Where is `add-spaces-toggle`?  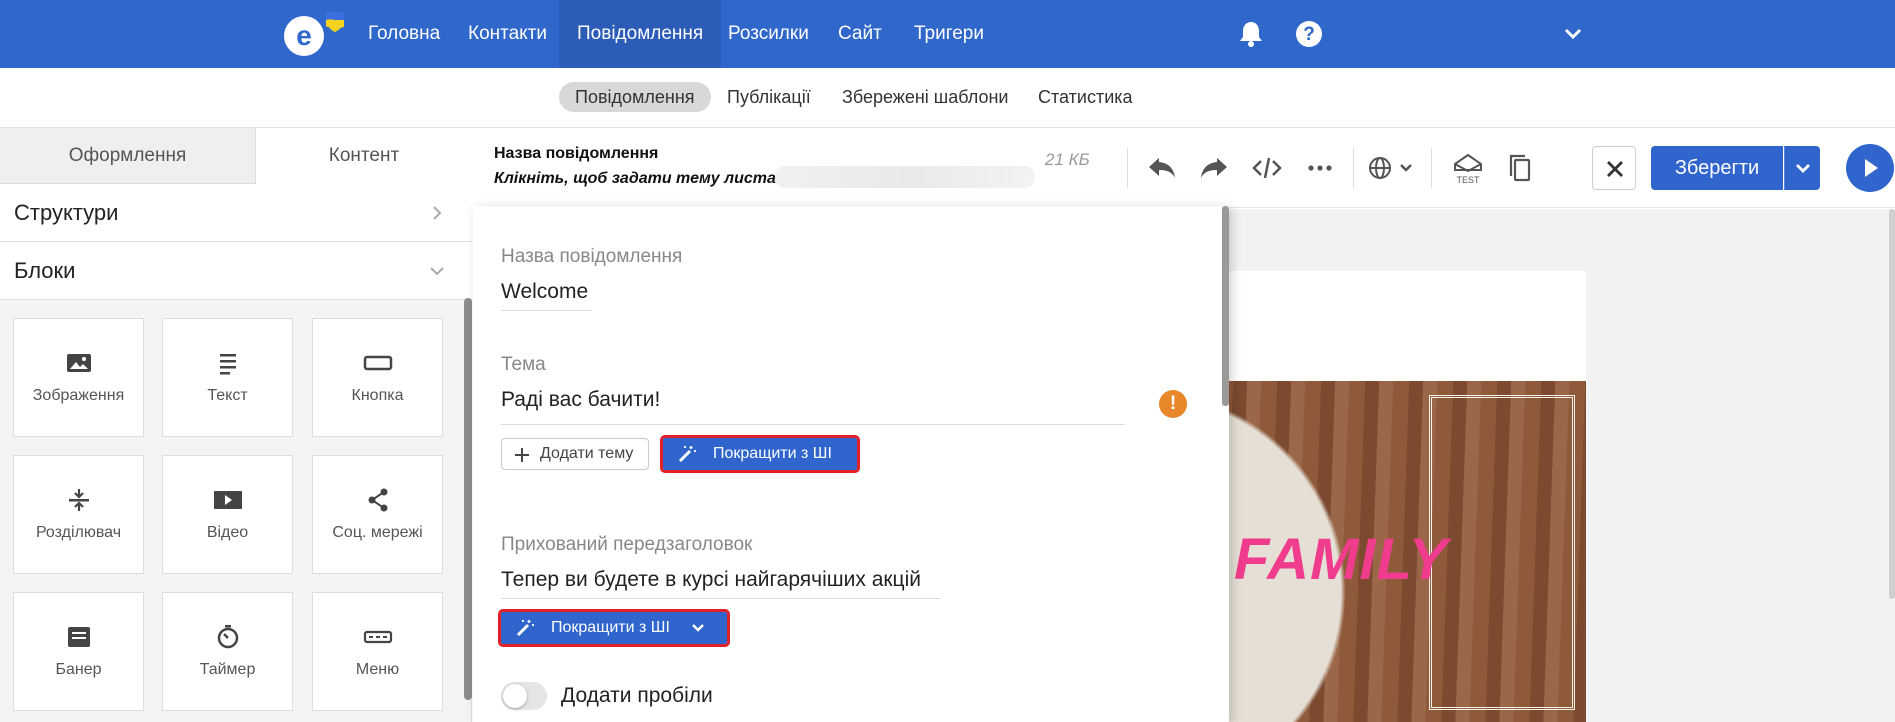
add-spaces-toggle is located at coordinates (524, 696).